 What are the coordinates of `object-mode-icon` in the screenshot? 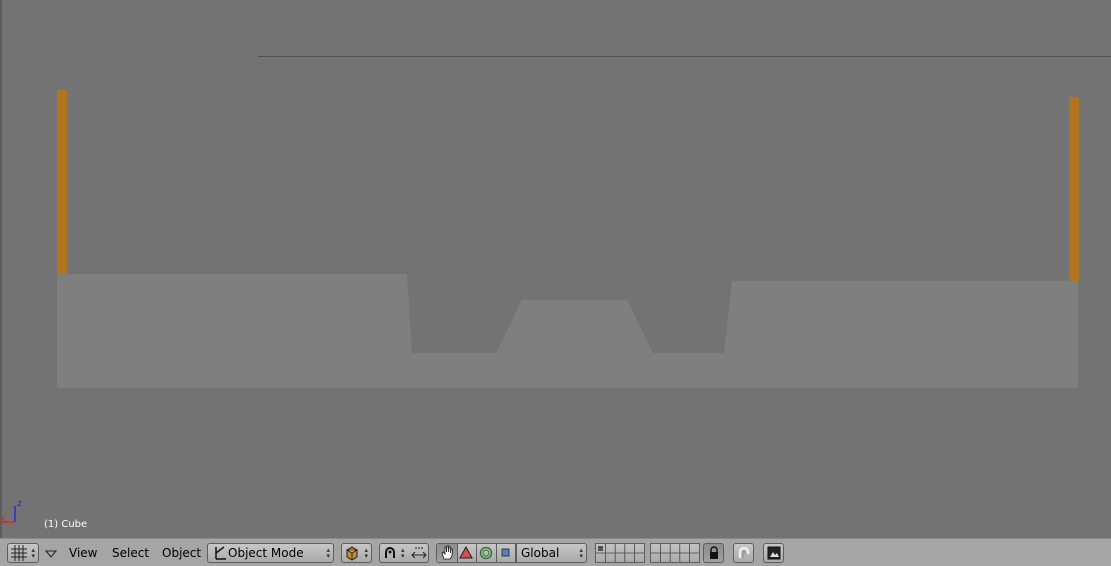 It's located at (220, 553).